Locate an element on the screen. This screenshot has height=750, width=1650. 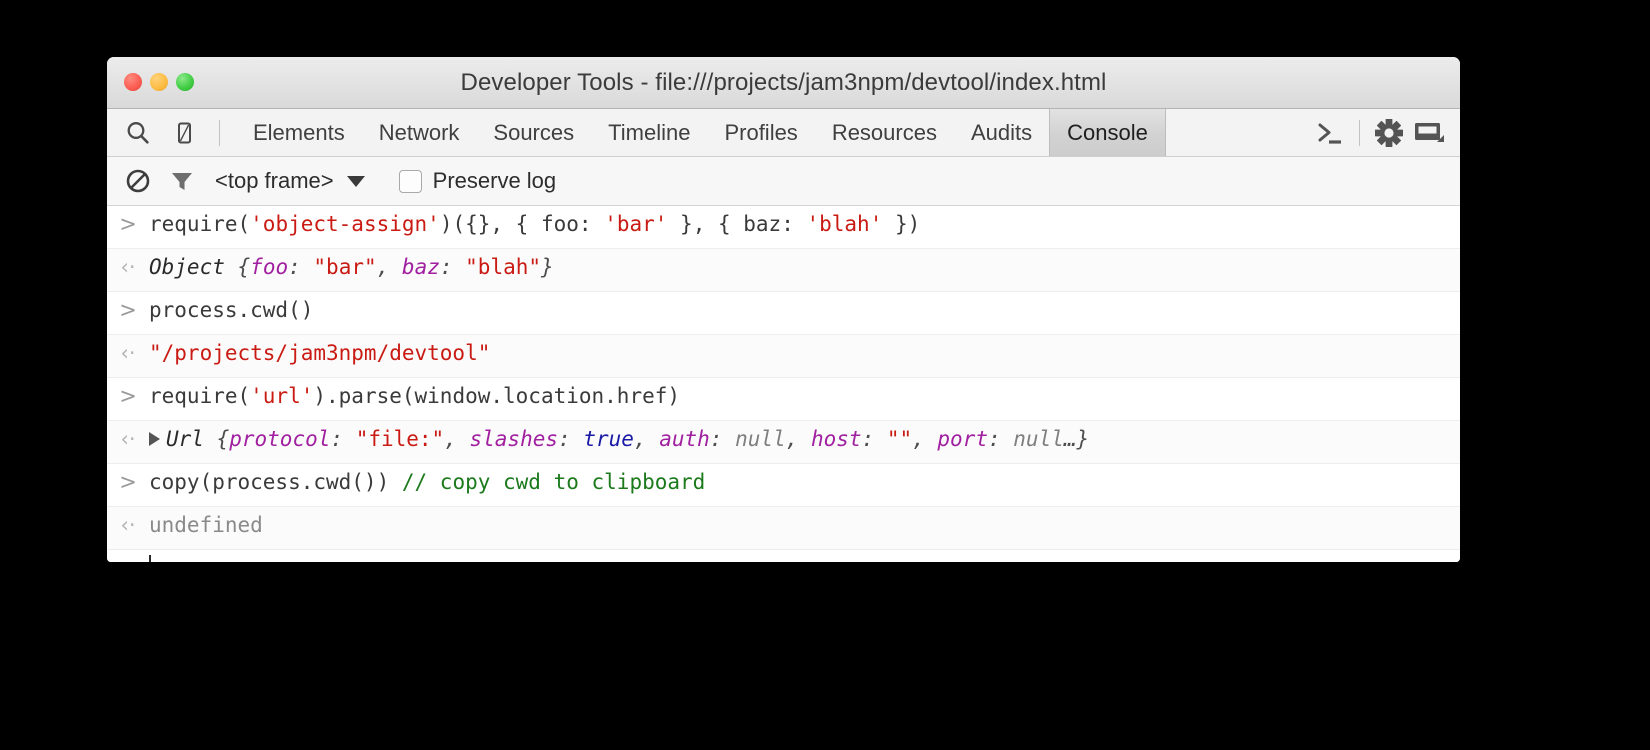
minimize-window-button is located at coordinates (159, 82).